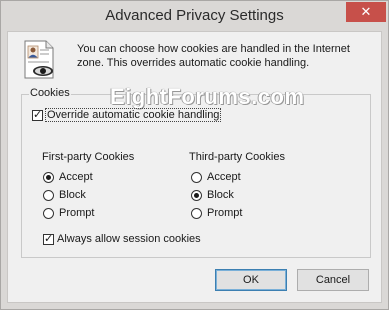 This screenshot has width=389, height=310. I want to click on cookies-group-legend: Cookies, so click(50, 93).